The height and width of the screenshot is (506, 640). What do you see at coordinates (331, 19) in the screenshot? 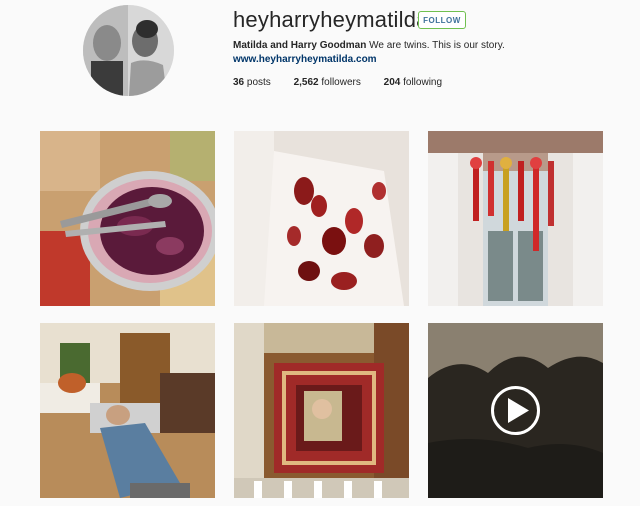
I see `username: heyharryheymatilda` at bounding box center [331, 19].